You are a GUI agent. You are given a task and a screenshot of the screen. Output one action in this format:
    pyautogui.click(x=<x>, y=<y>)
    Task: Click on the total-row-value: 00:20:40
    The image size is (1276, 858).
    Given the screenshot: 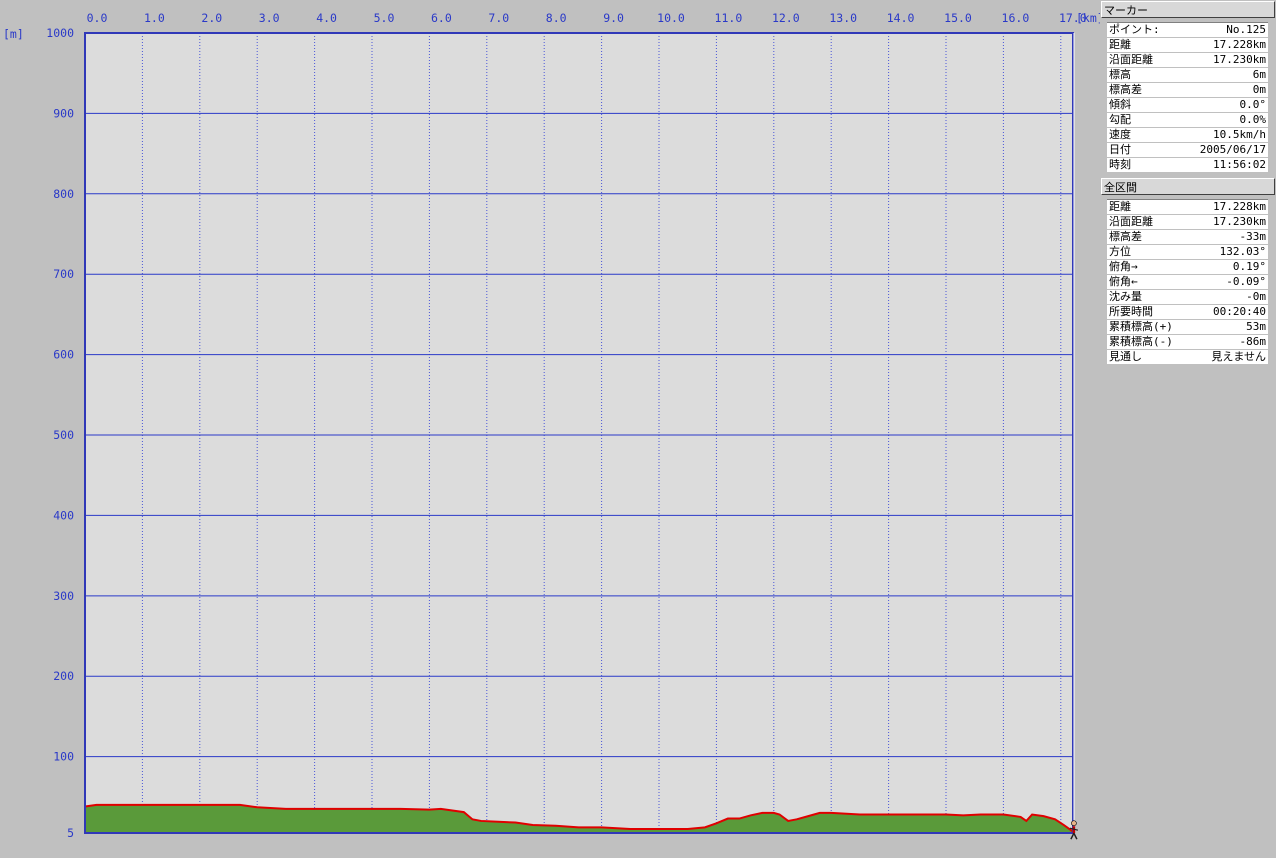 What is the action you would take?
    pyautogui.click(x=1239, y=311)
    